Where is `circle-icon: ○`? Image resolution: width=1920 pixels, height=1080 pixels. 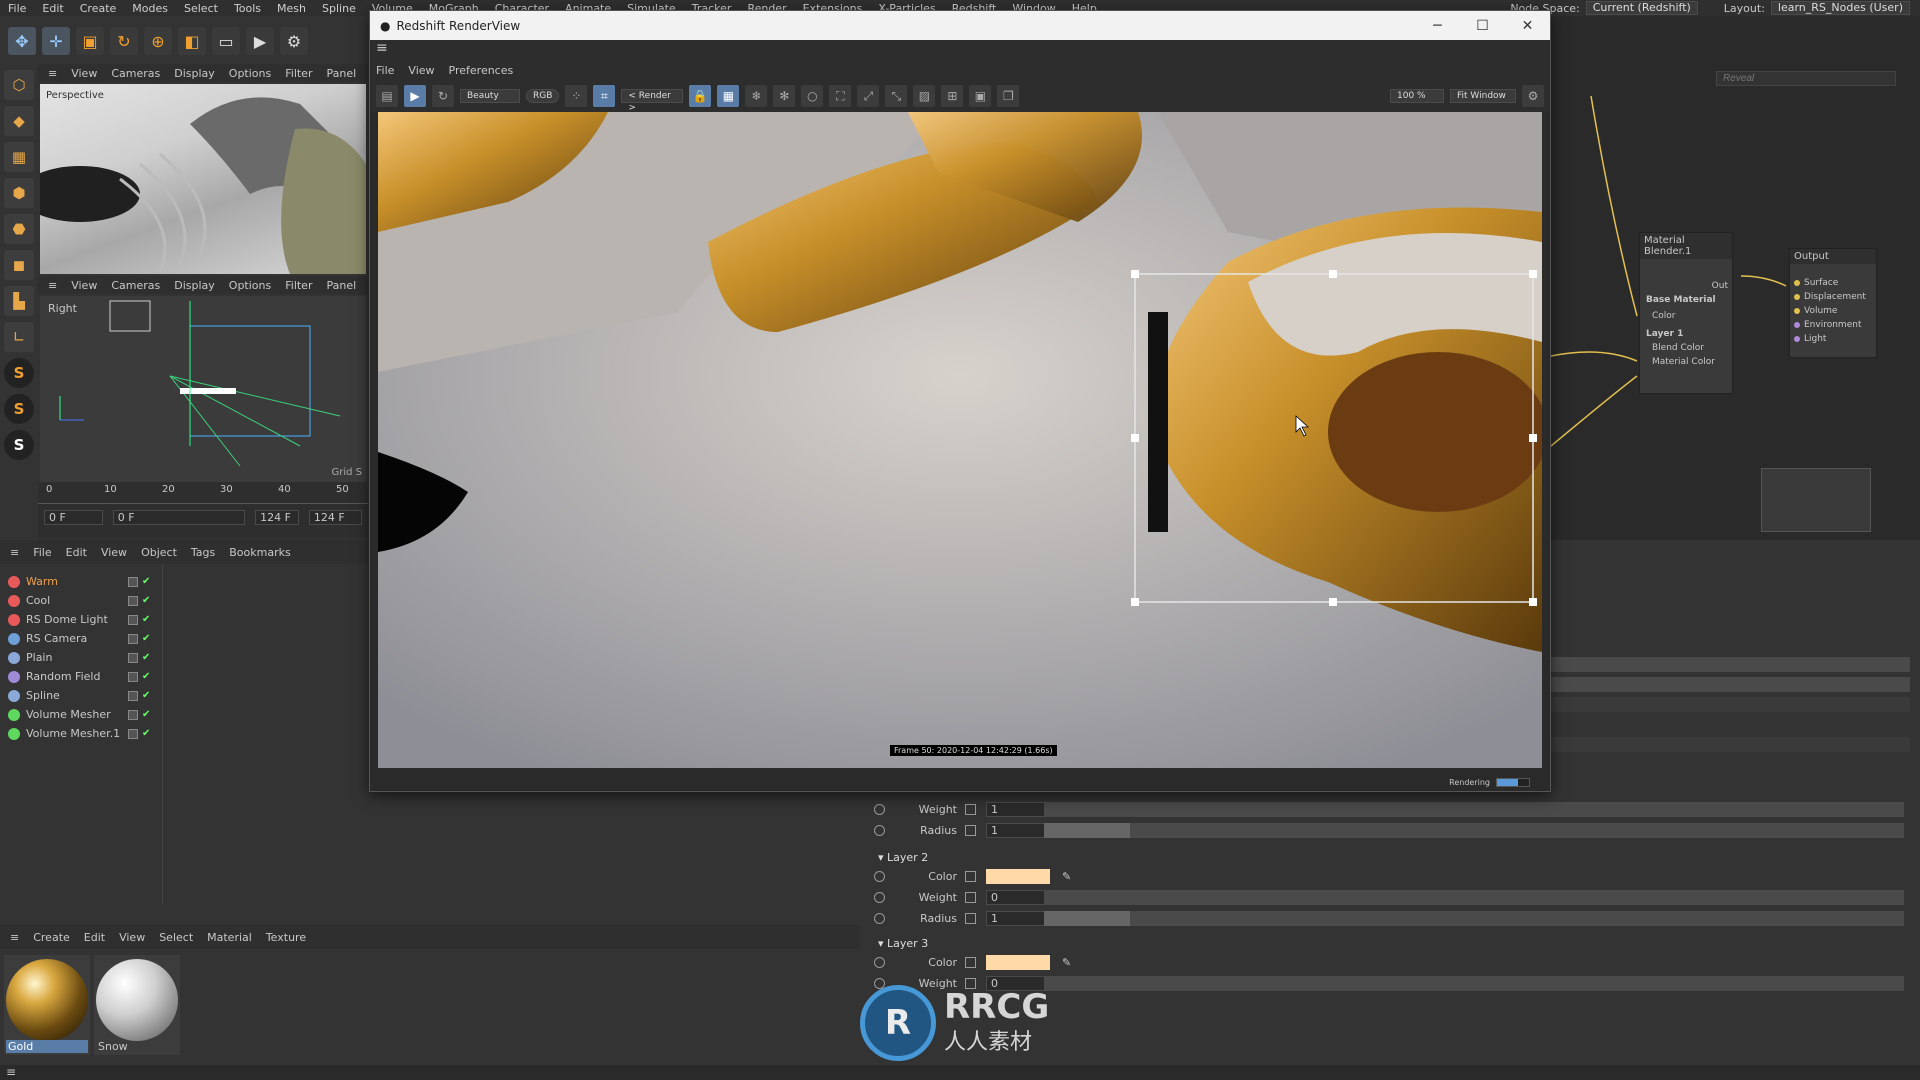
circle-icon: ○ is located at coordinates (812, 96).